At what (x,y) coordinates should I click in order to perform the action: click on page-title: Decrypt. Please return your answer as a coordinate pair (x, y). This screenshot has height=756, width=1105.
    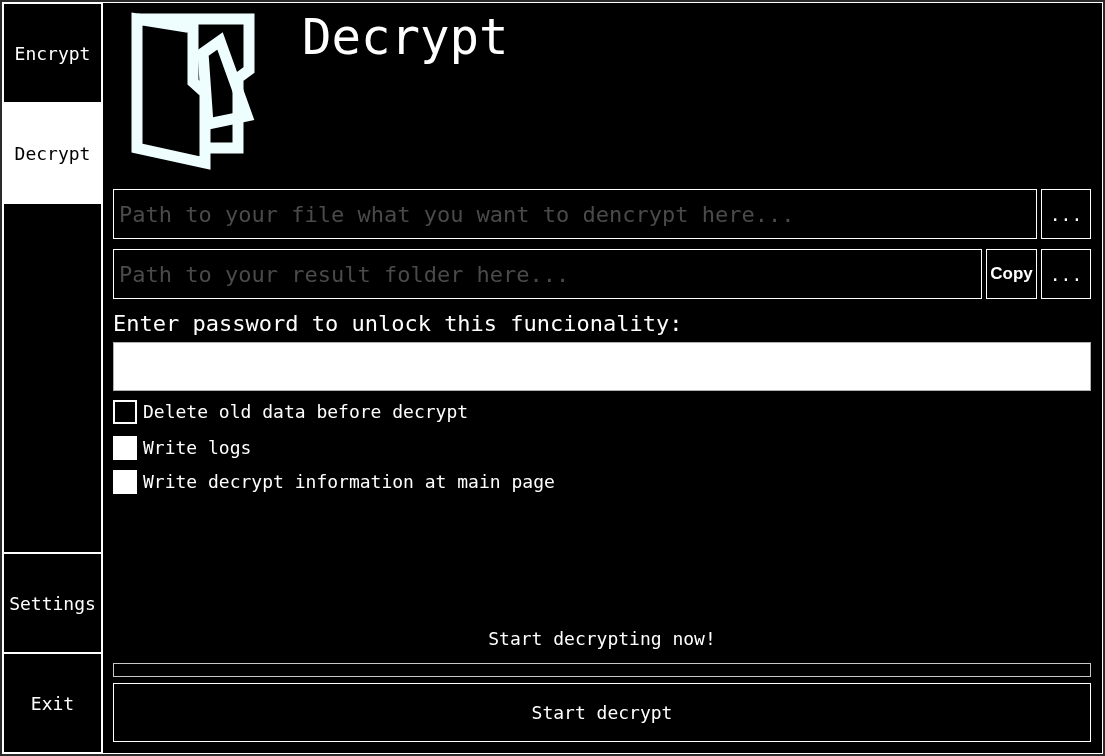
    Looking at the image, I should click on (405, 38).